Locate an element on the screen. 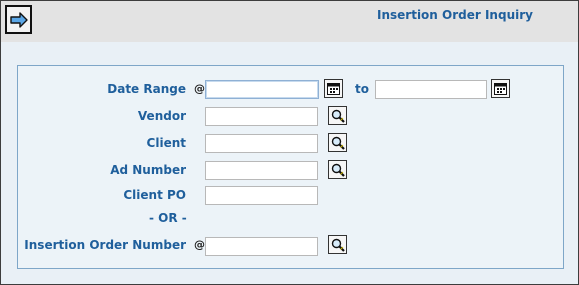 This screenshot has height=285, width=579. client-lookup-button is located at coordinates (337, 142).